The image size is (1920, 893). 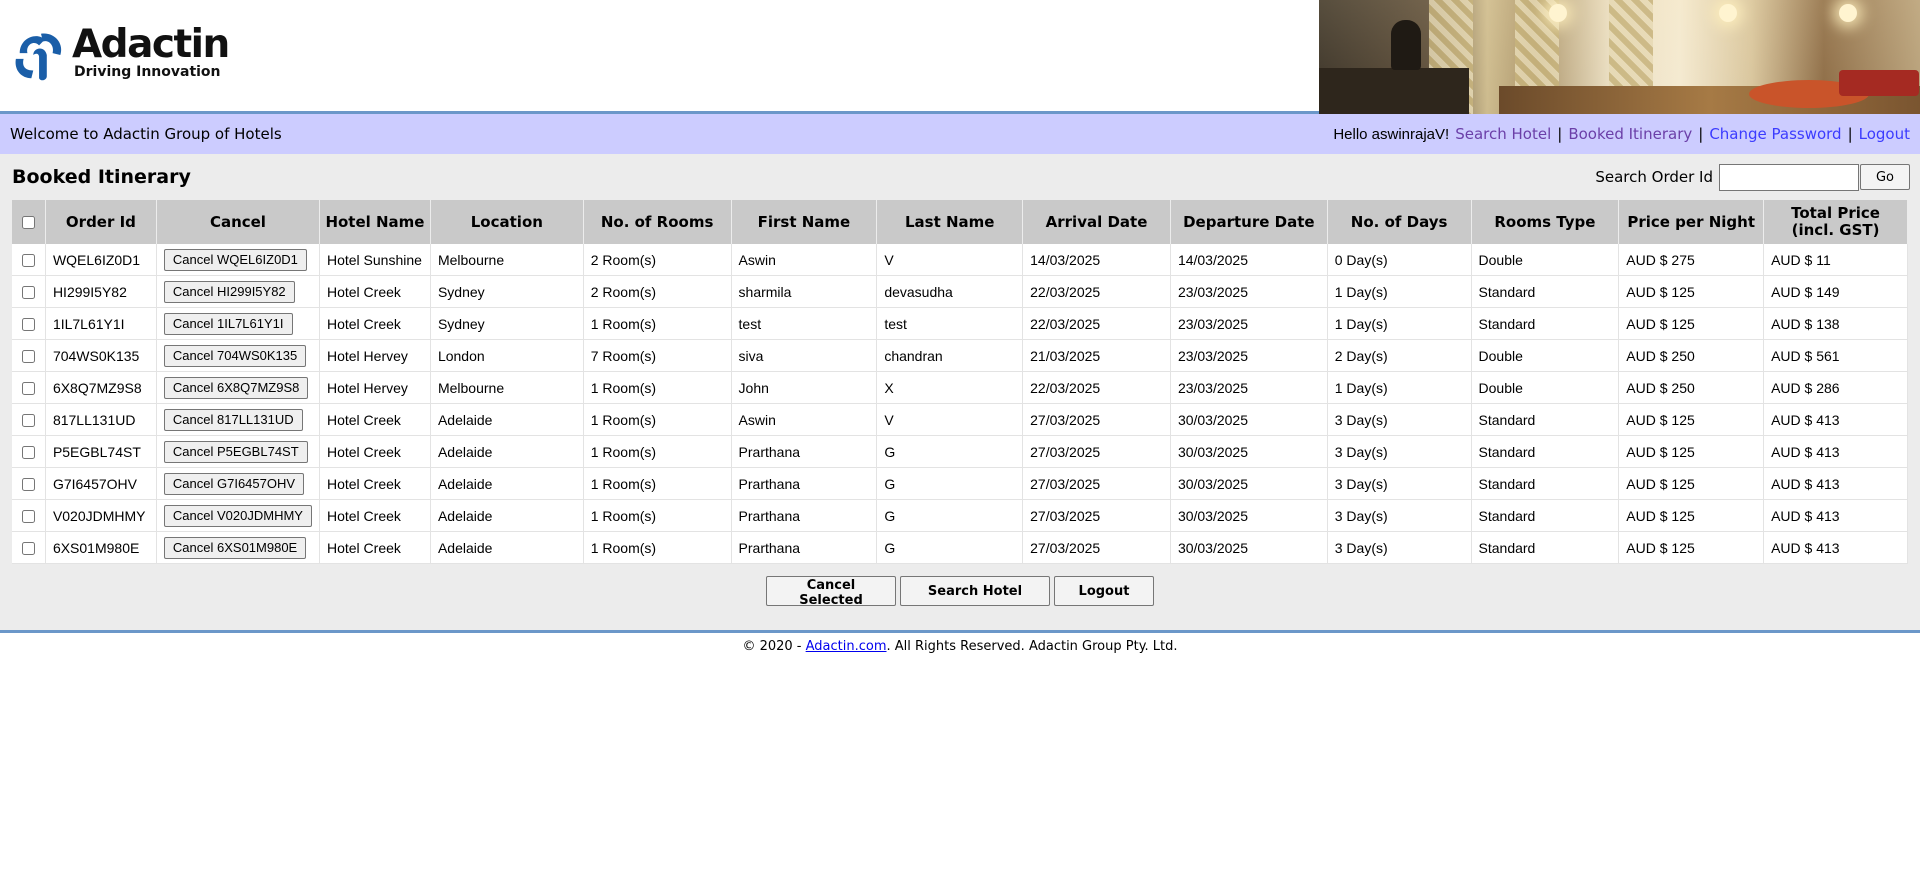 I want to click on adactin-logo: Adactin Driving Innovation, so click(x=121, y=54).